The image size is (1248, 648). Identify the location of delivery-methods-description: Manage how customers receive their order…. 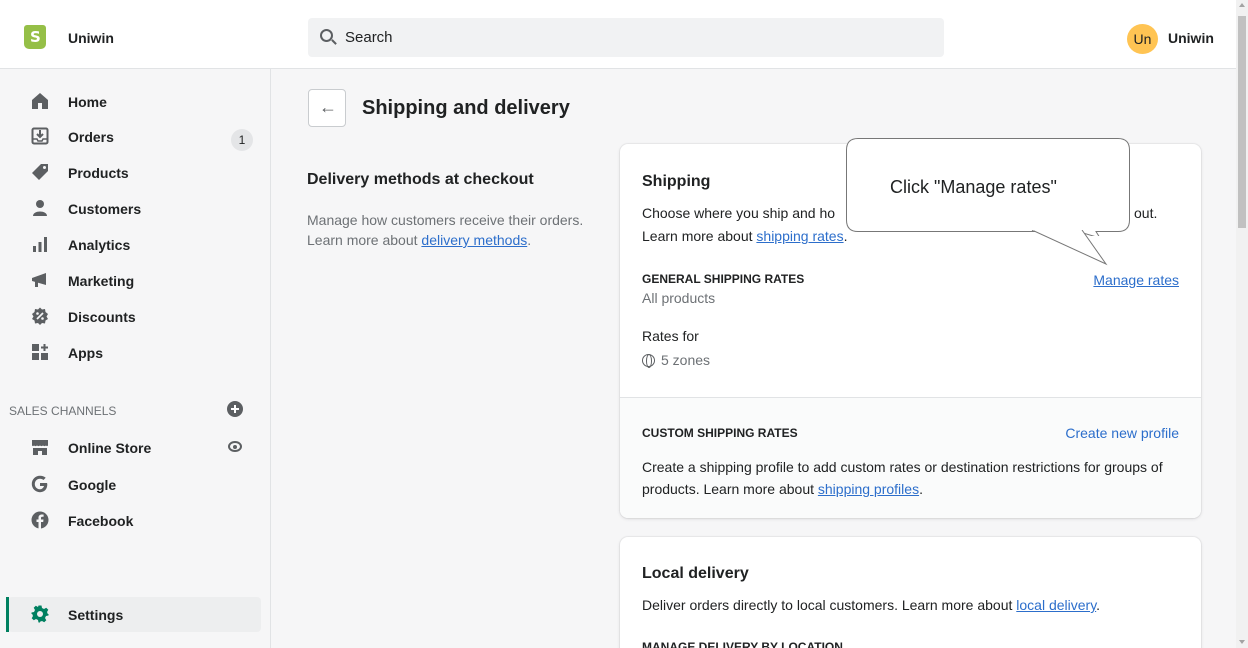
(447, 230).